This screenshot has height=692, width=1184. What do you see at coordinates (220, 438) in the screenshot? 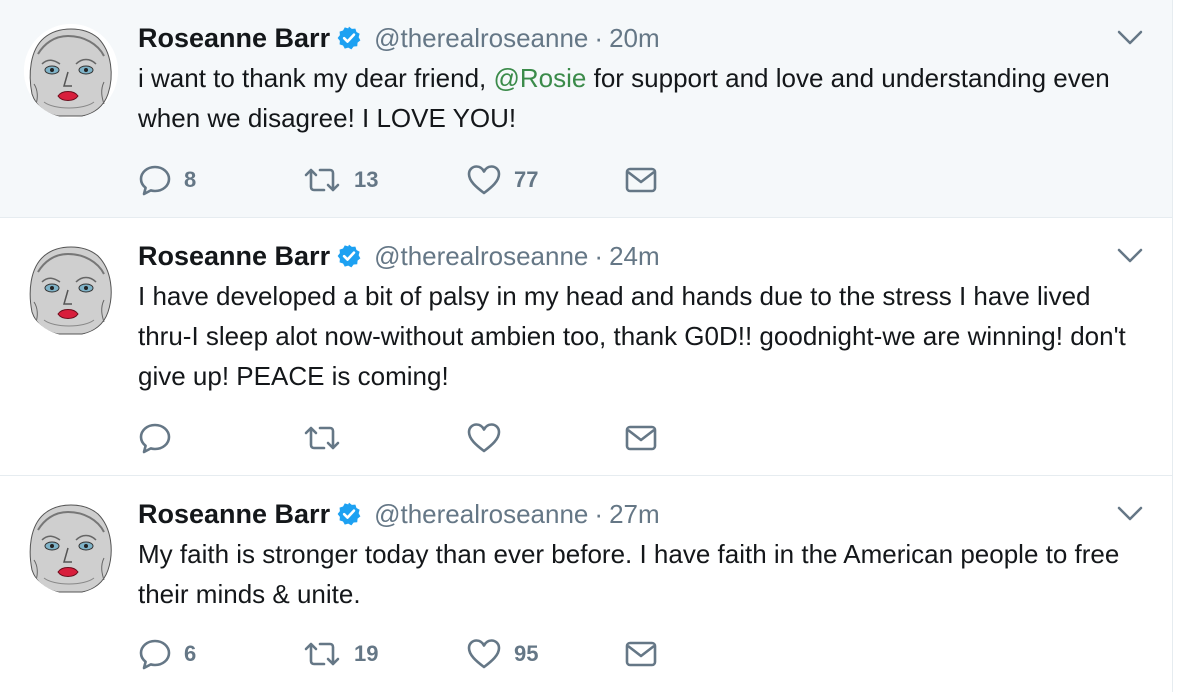
I see `reply-button` at bounding box center [220, 438].